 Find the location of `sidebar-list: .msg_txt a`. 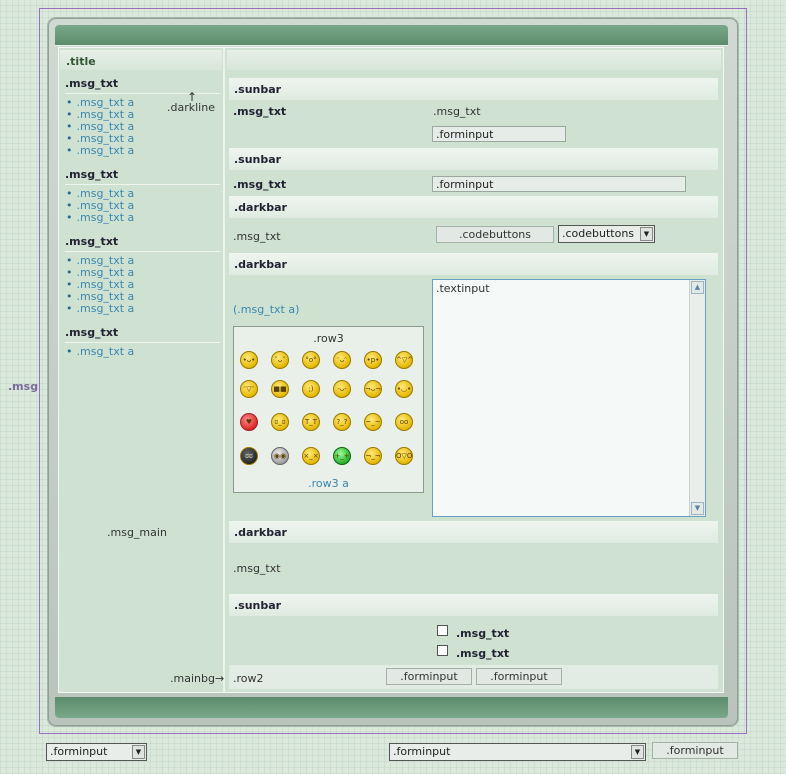

sidebar-list: .msg_txt a is located at coordinates (100, 352).